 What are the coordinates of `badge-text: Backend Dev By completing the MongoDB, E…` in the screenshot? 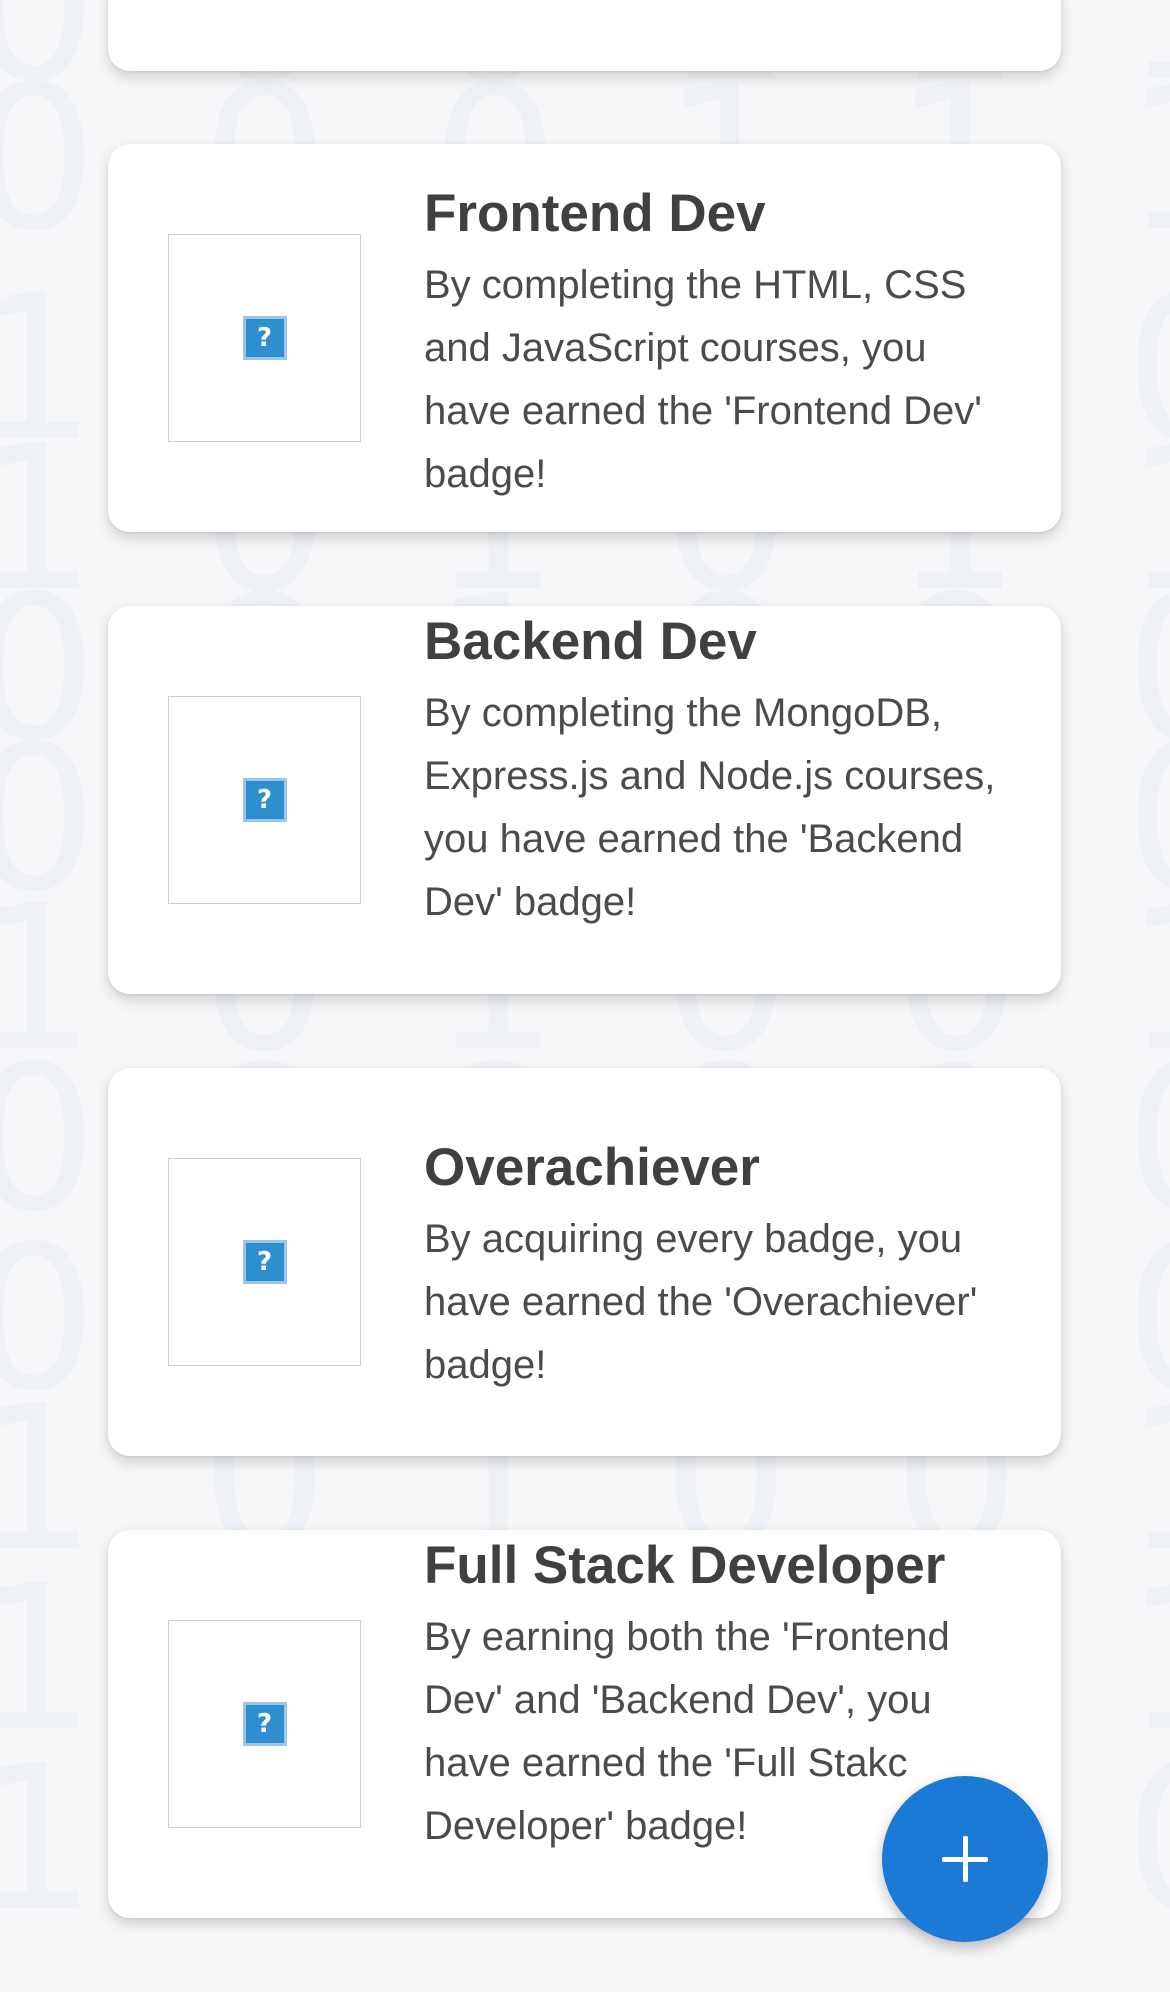 It's located at (719, 772).